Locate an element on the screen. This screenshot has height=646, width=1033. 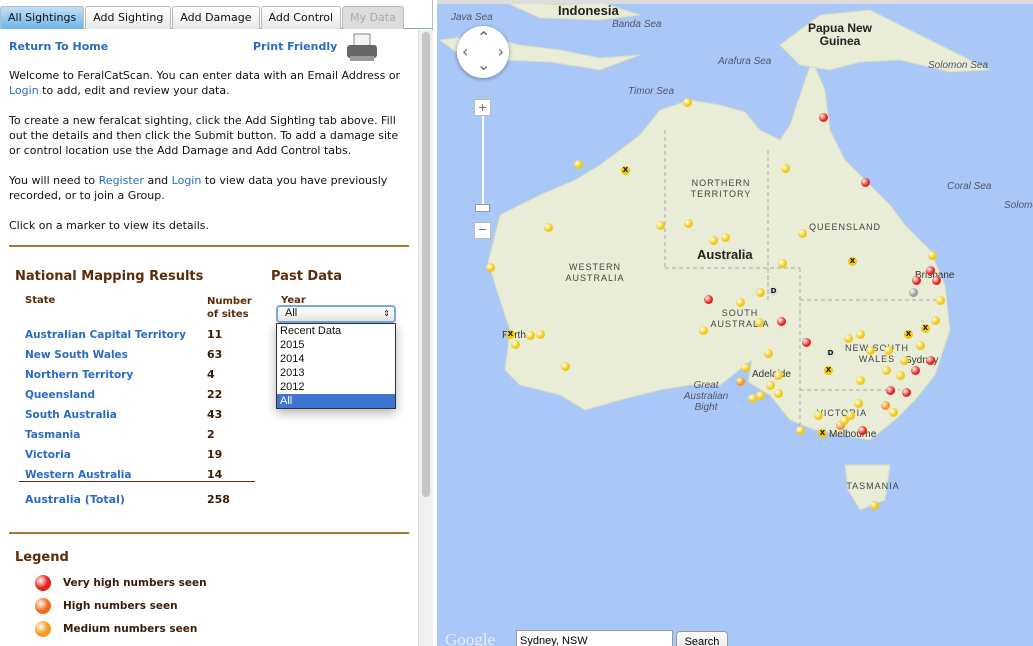
year-select: All ⇕ is located at coordinates (336, 314).